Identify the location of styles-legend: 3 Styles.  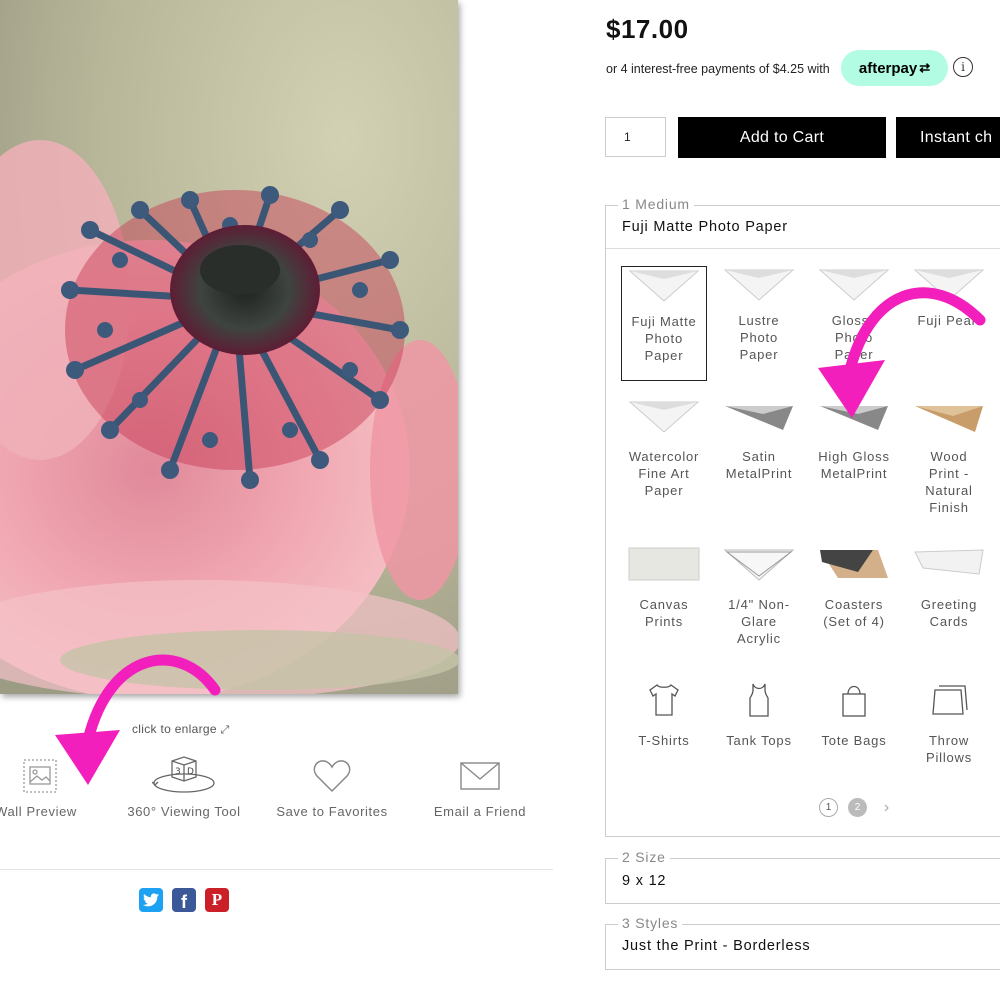
(650, 923).